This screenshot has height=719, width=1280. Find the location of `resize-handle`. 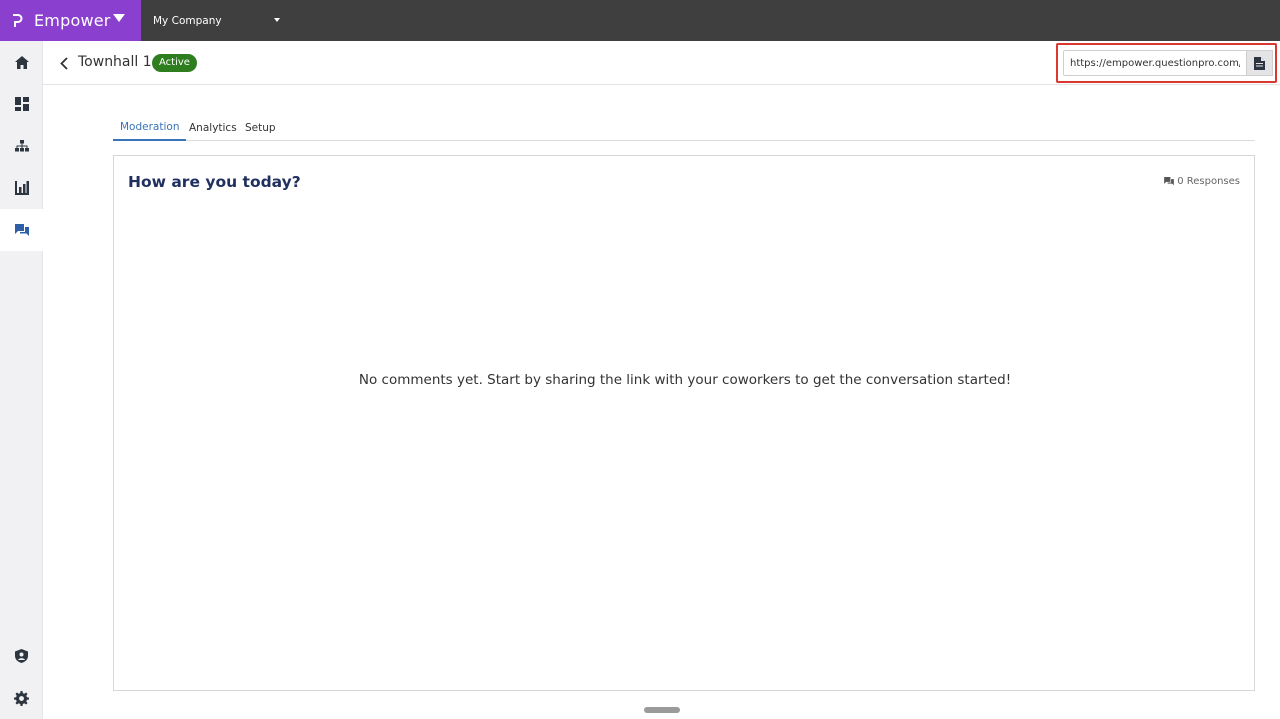

resize-handle is located at coordinates (662, 710).